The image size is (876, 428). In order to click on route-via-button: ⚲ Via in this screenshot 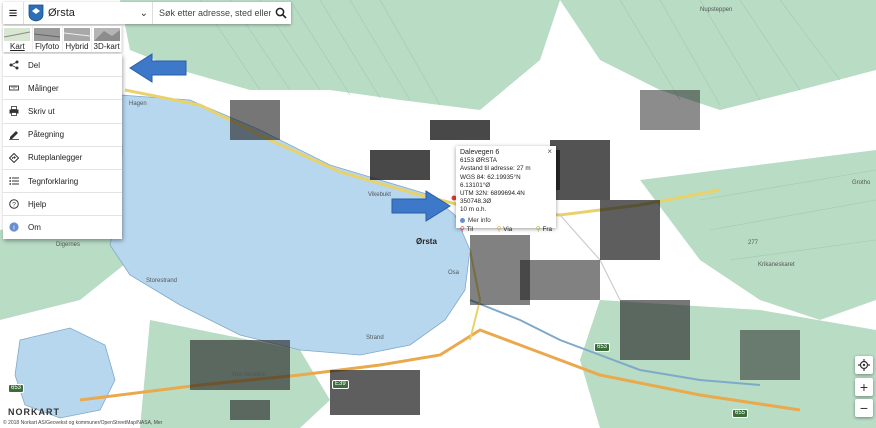, I will do `click(505, 230)`.